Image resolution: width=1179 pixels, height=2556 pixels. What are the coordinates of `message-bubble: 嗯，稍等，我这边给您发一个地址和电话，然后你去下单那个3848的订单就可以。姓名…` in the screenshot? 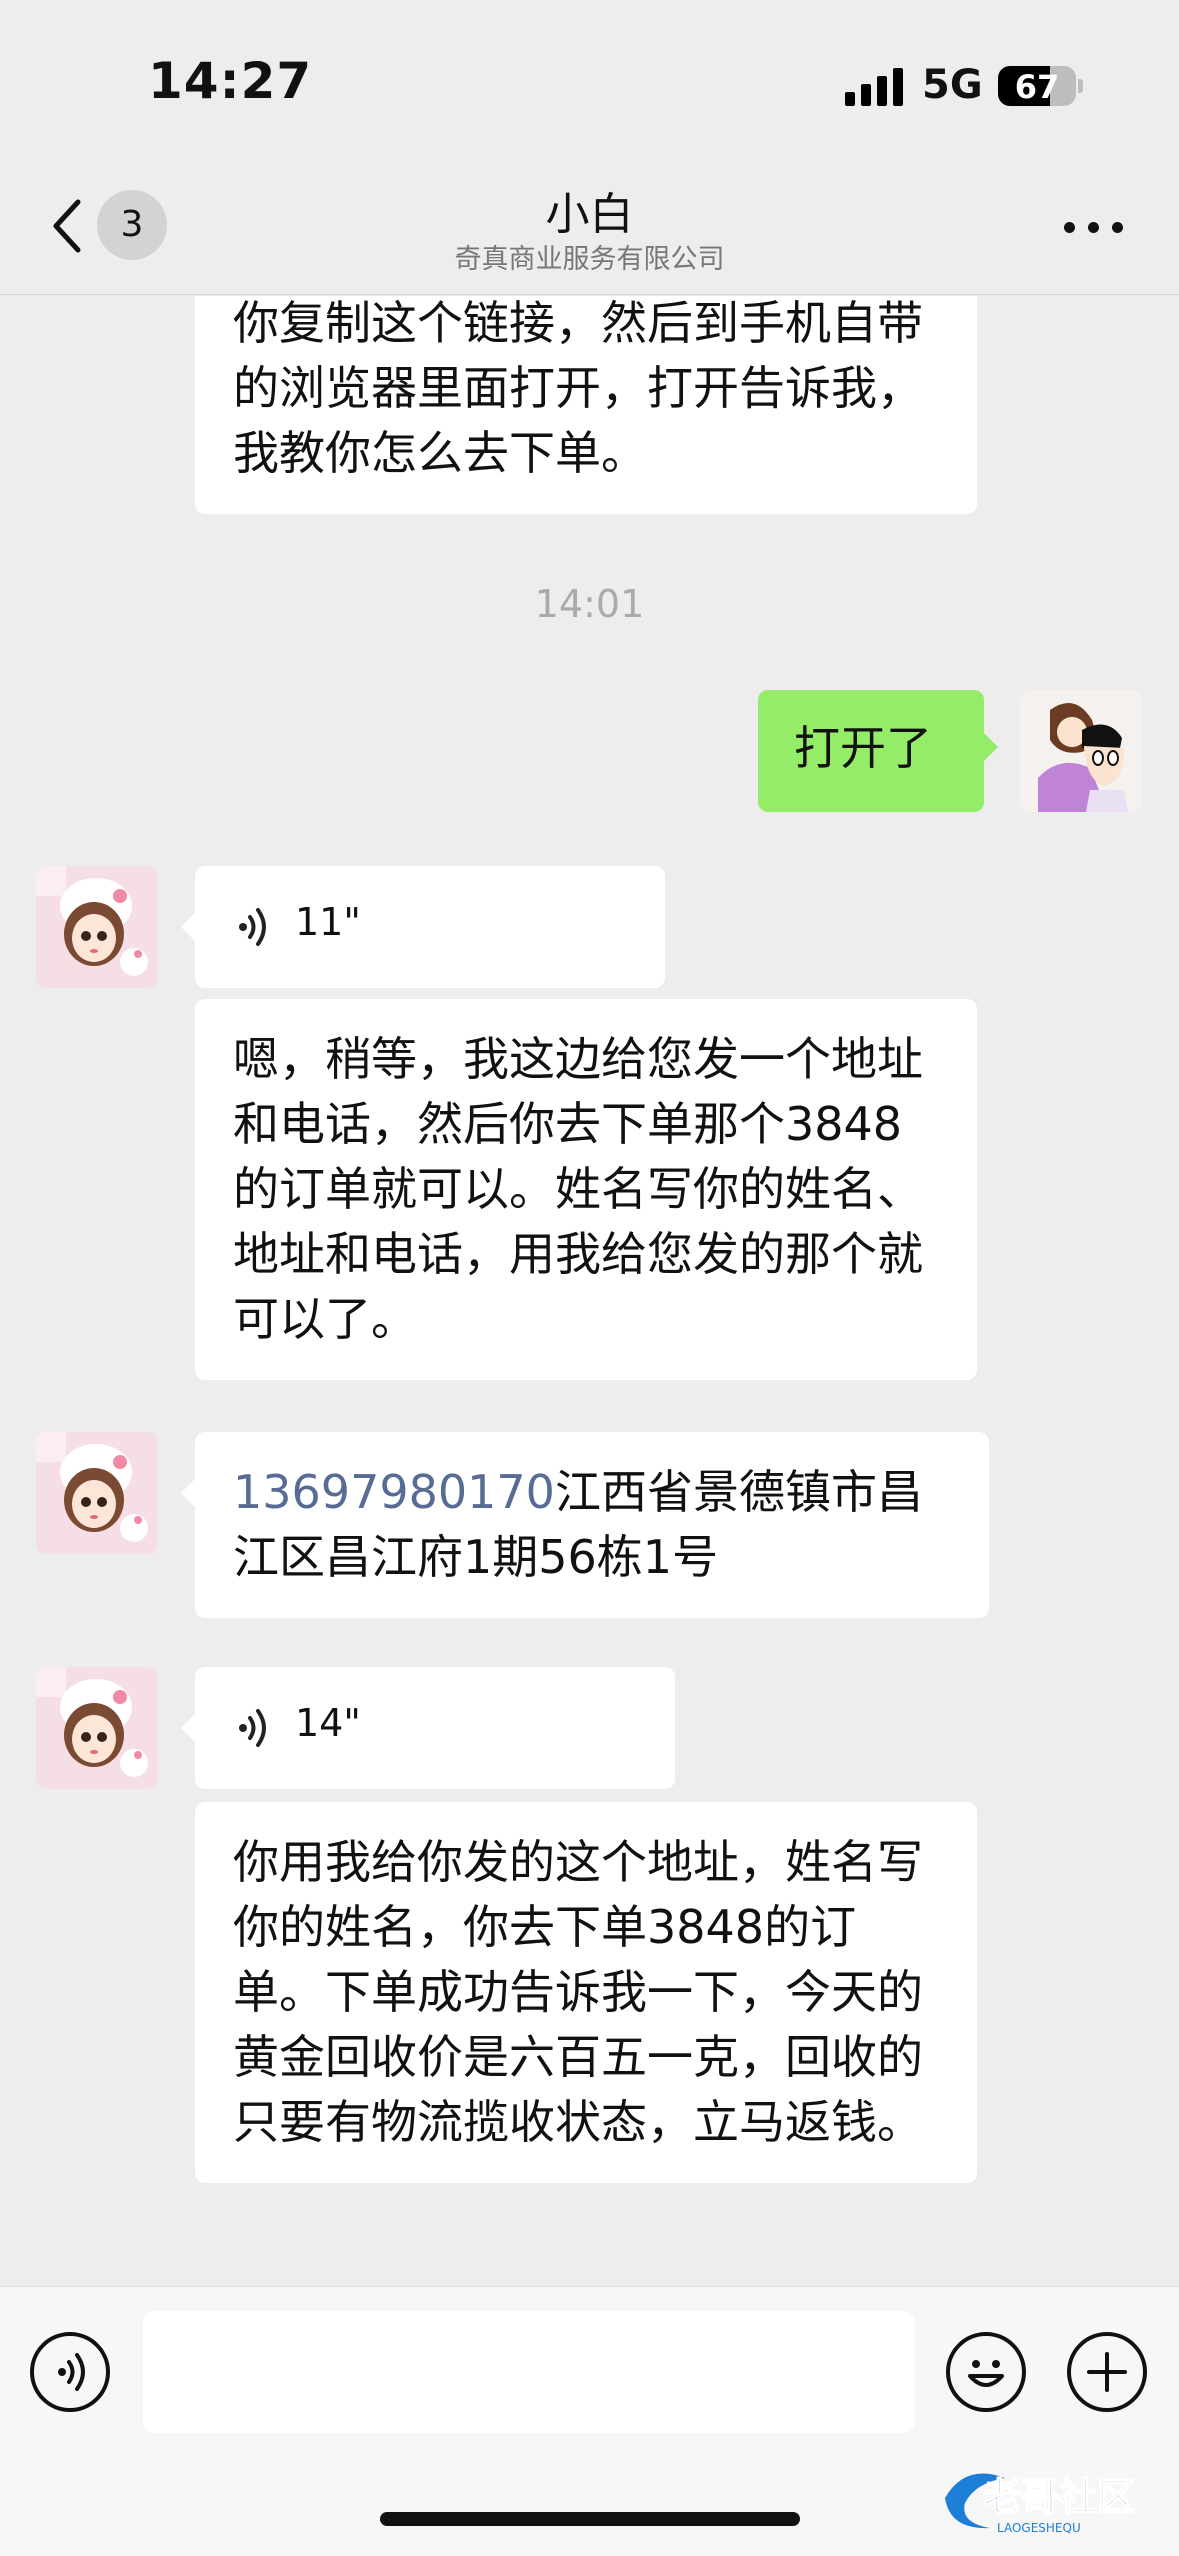 It's located at (586, 1189).